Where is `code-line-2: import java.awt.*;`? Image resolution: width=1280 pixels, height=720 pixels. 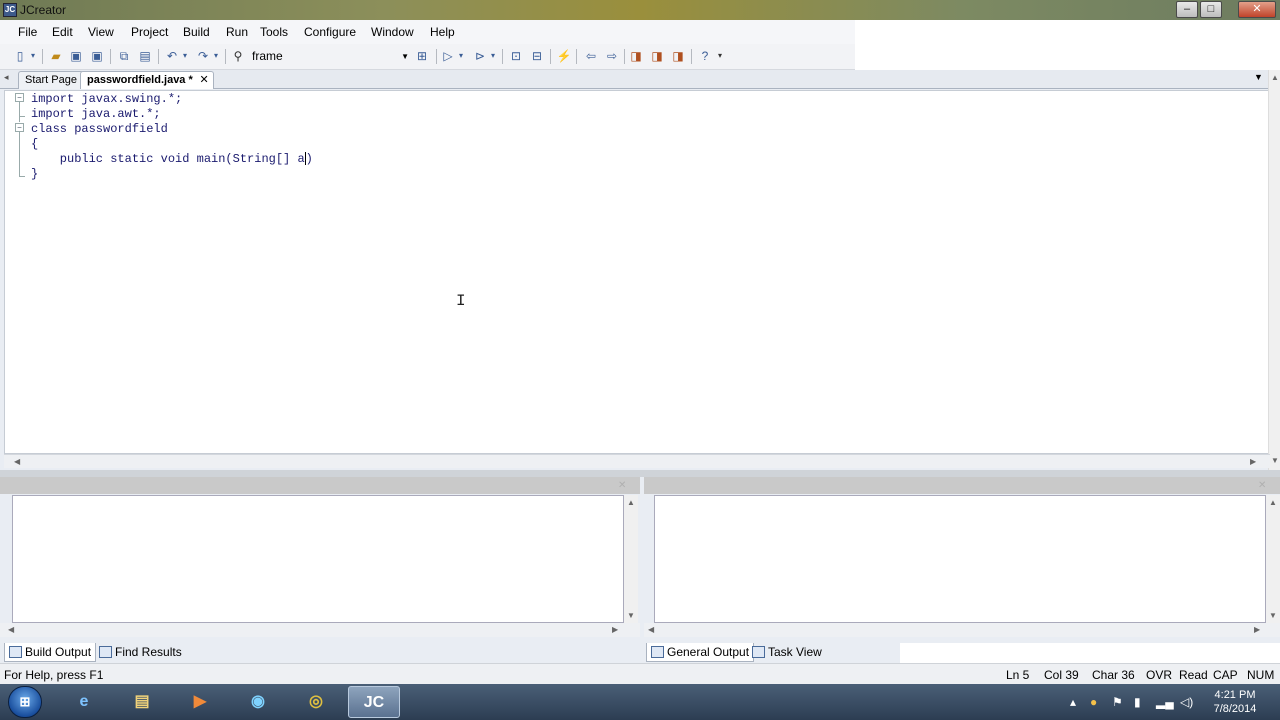 code-line-2: import java.awt.*; is located at coordinates (96, 114).